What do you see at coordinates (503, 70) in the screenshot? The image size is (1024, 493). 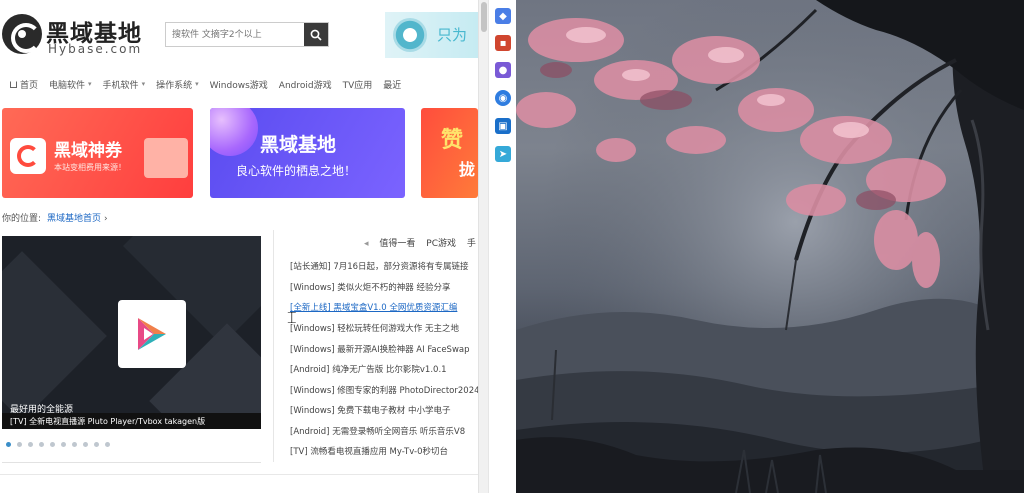 I see `person-icon: ●` at bounding box center [503, 70].